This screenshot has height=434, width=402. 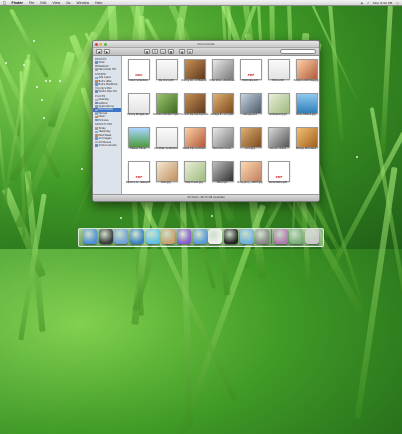 What do you see at coordinates (136, 236) in the screenshot?
I see `safari-icon` at bounding box center [136, 236].